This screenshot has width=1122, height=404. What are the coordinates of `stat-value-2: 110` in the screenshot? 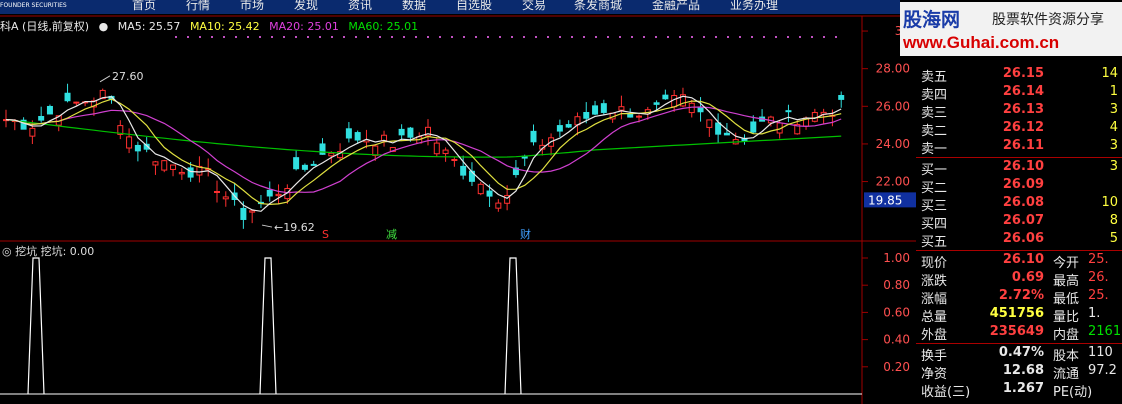 It's located at (1100, 352).